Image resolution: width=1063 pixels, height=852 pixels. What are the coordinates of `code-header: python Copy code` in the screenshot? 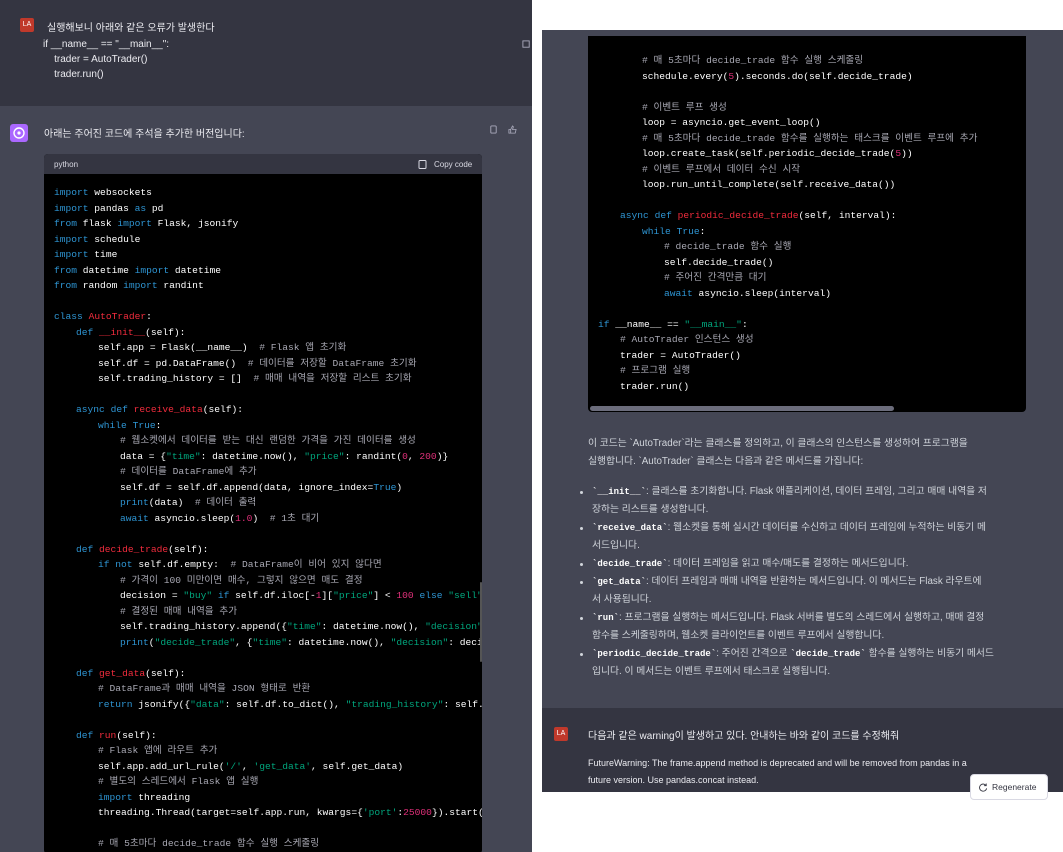 It's located at (263, 164).